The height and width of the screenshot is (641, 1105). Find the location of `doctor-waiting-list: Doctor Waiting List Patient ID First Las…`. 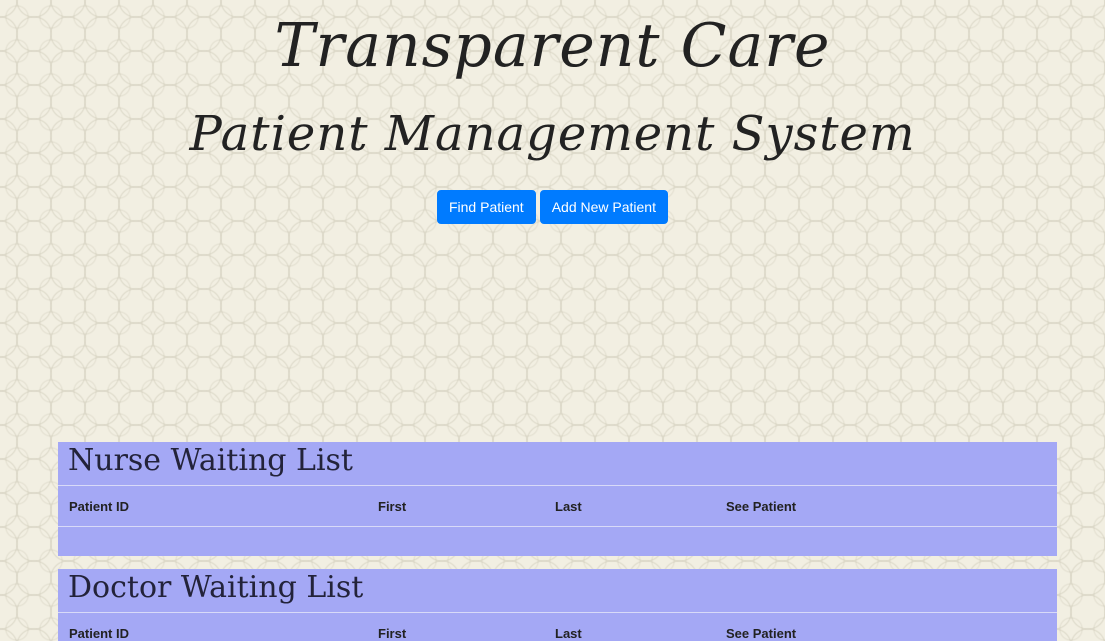

doctor-waiting-list: Doctor Waiting List Patient ID First Las… is located at coordinates (557, 605).